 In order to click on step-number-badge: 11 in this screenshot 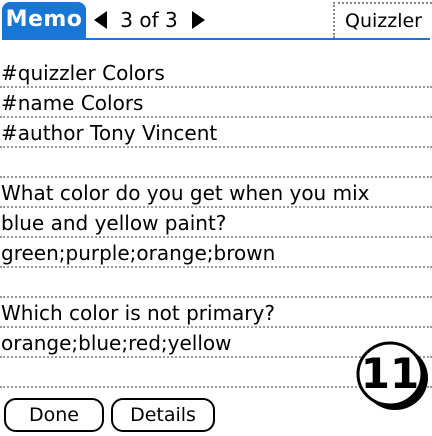, I will do `click(393, 377)`.